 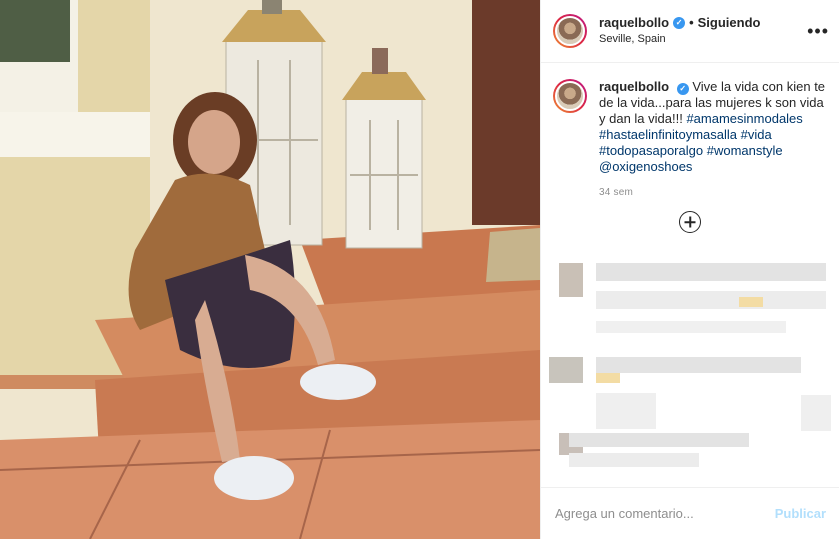 What do you see at coordinates (665, 513) in the screenshot?
I see `comment-input` at bounding box center [665, 513].